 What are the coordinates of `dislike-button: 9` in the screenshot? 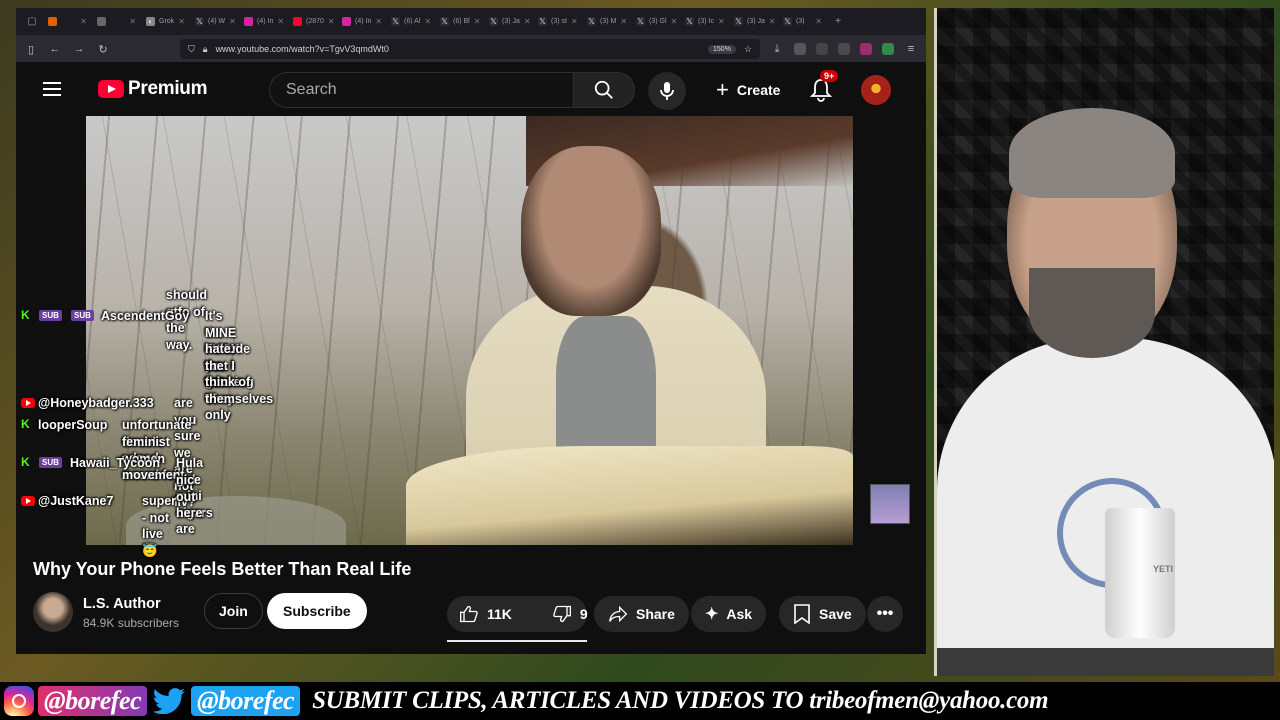 It's located at (570, 614).